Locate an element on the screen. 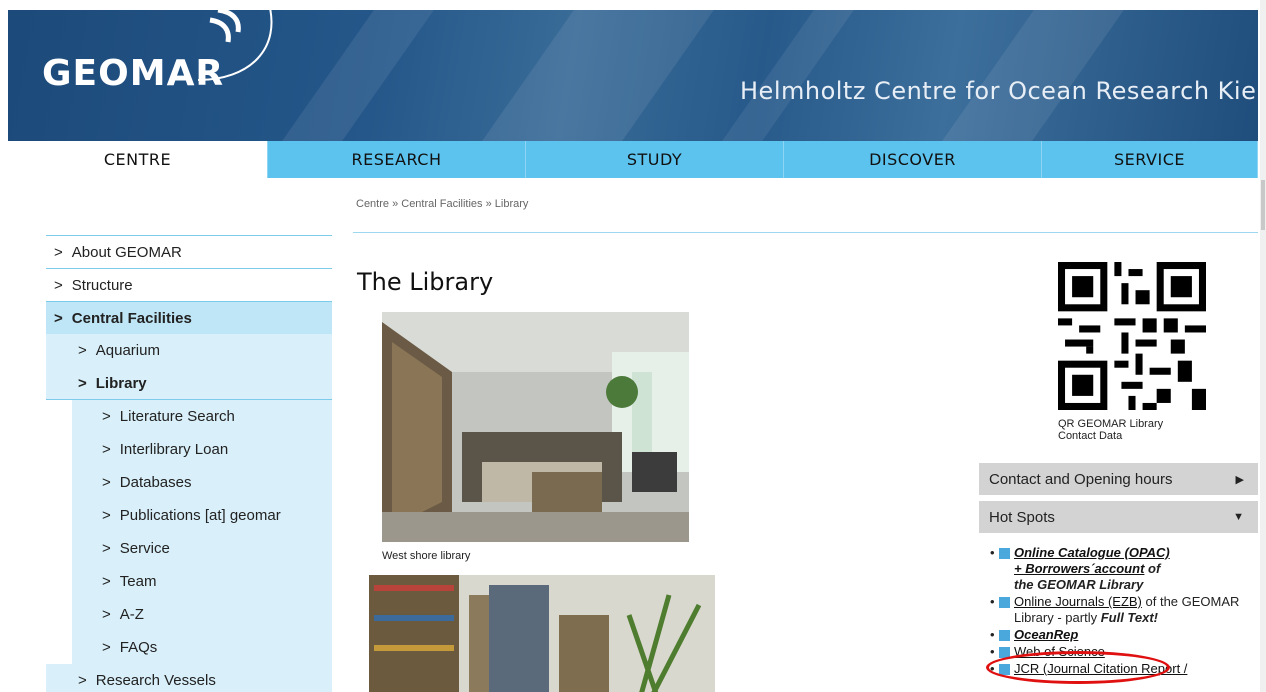 The height and width of the screenshot is (692, 1266). scrollbar-thumb is located at coordinates (1263, 205).